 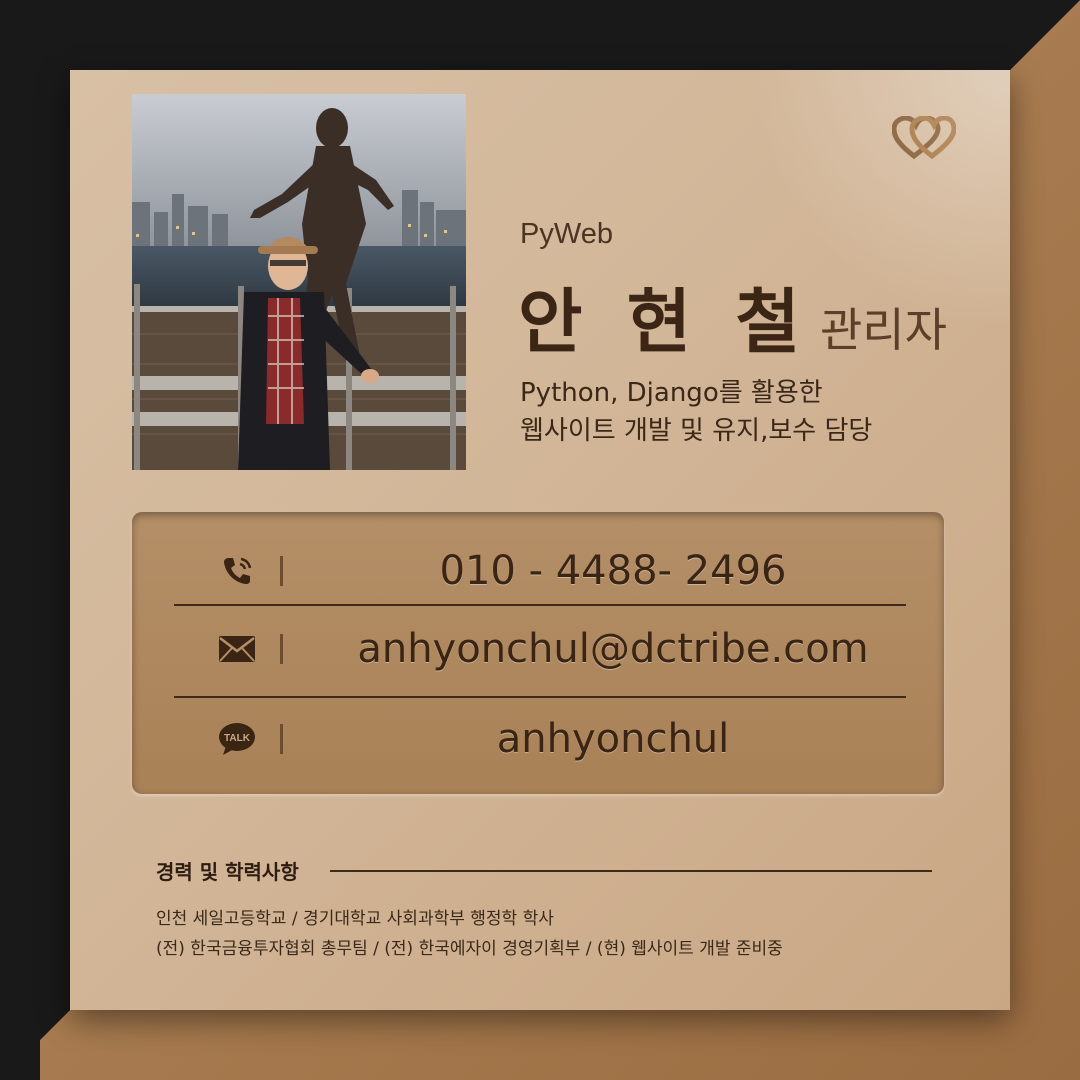 What do you see at coordinates (227, 872) in the screenshot?
I see `career-title: 경력 및 학력사항` at bounding box center [227, 872].